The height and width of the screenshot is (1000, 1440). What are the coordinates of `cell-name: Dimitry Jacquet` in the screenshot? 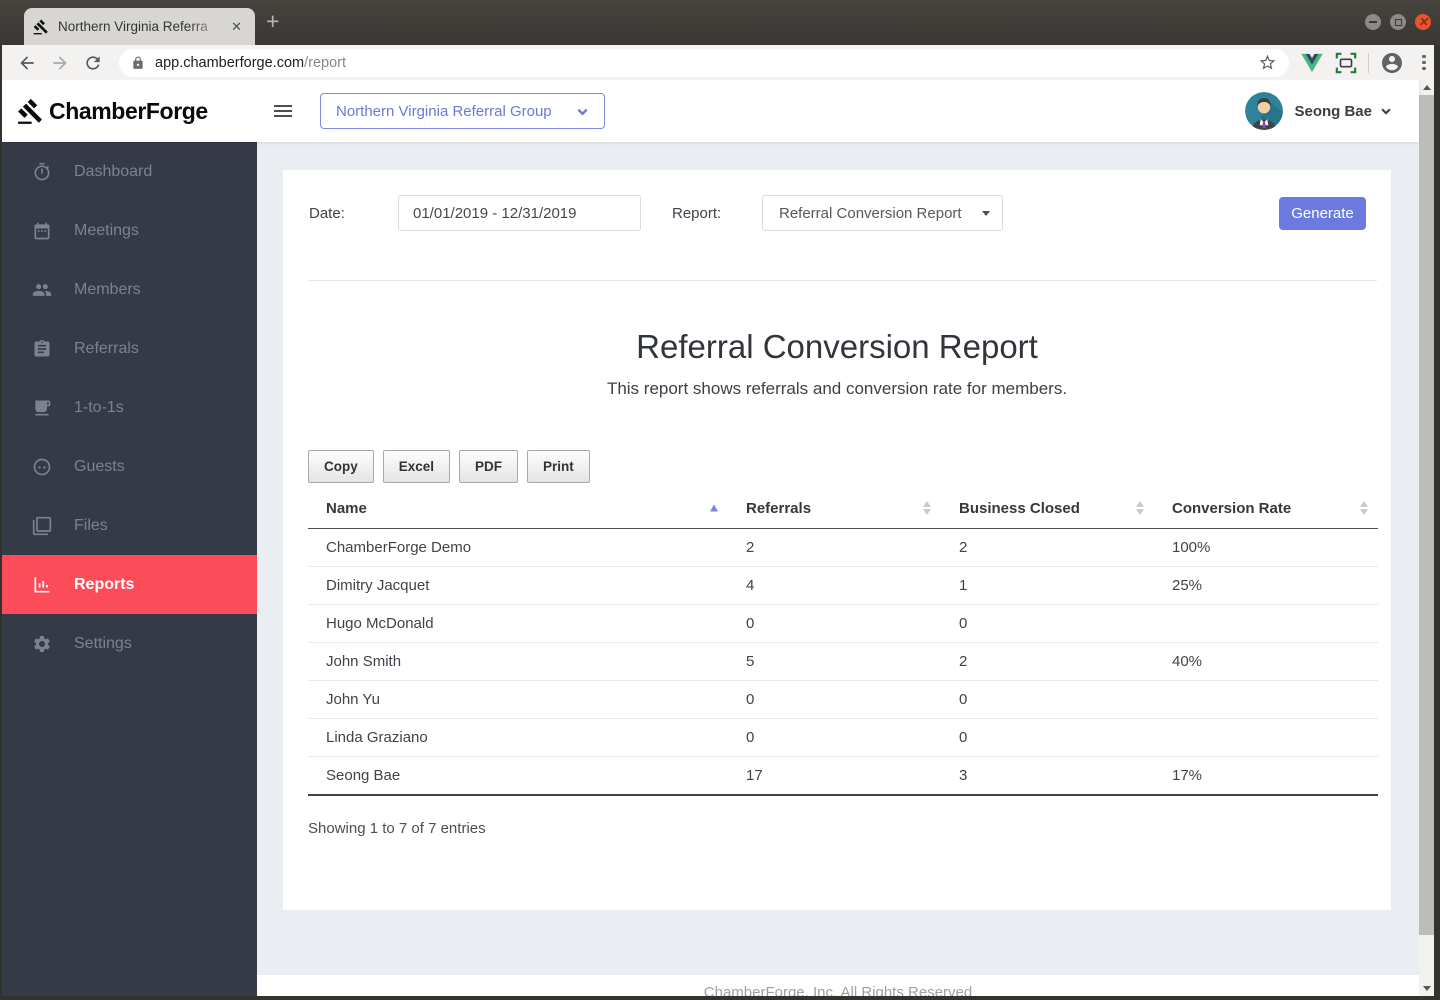 It's located at (518, 585).